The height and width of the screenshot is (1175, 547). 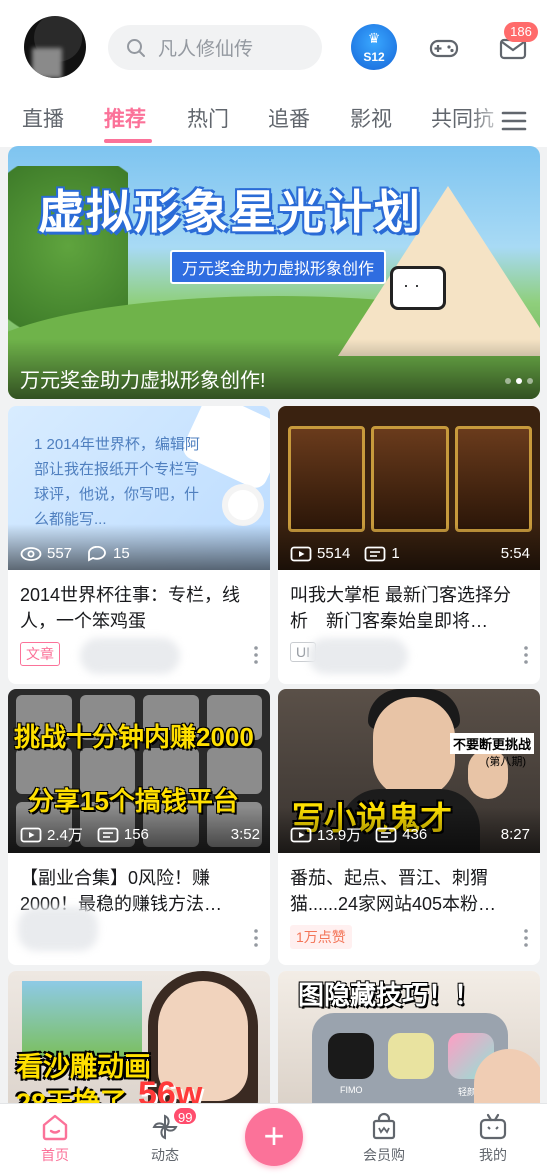 I want to click on bilibili-tv-mascot-icon, so click(x=418, y=288).